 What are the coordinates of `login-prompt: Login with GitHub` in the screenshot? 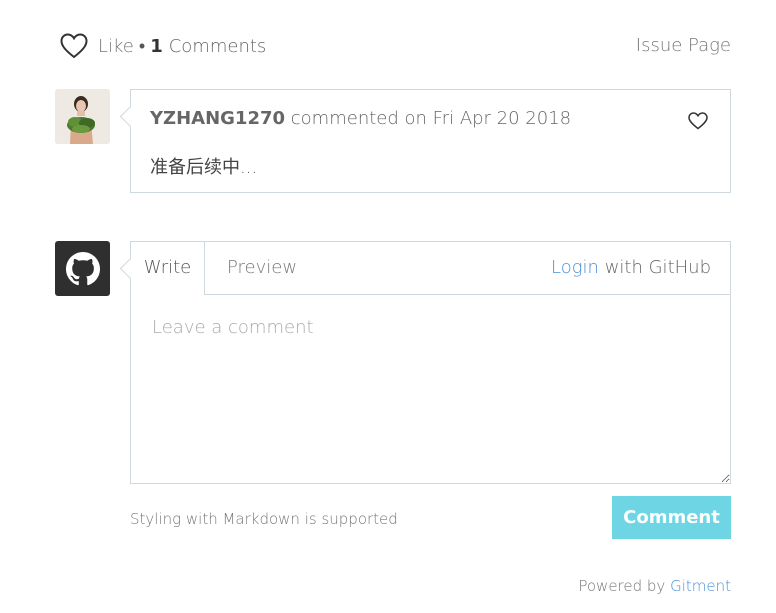 It's located at (631, 268).